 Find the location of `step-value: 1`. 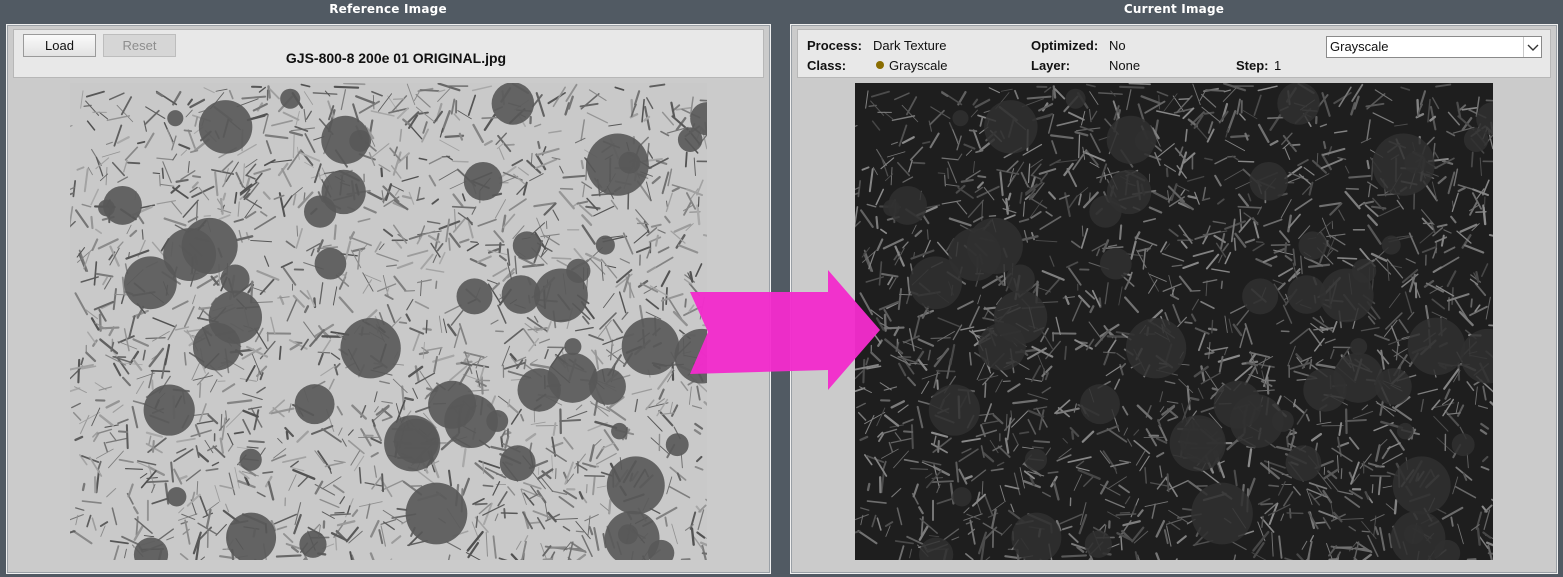

step-value: 1 is located at coordinates (1278, 65).